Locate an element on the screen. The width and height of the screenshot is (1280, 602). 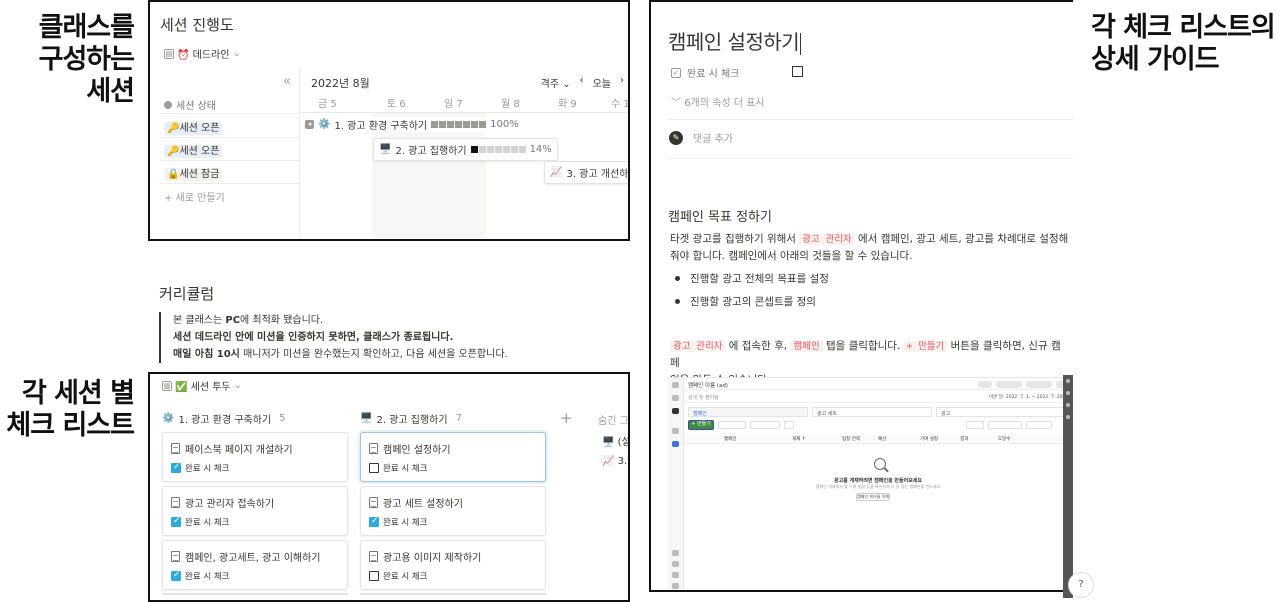
scrollbar is located at coordinates (1068, 486).